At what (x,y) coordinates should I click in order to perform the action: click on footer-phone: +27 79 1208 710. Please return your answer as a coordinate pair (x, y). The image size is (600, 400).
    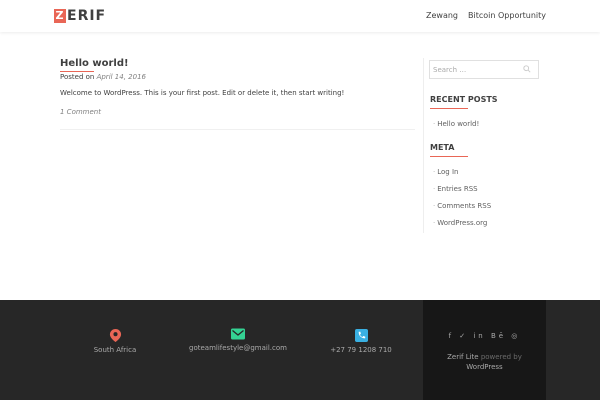
    Looking at the image, I should click on (361, 341).